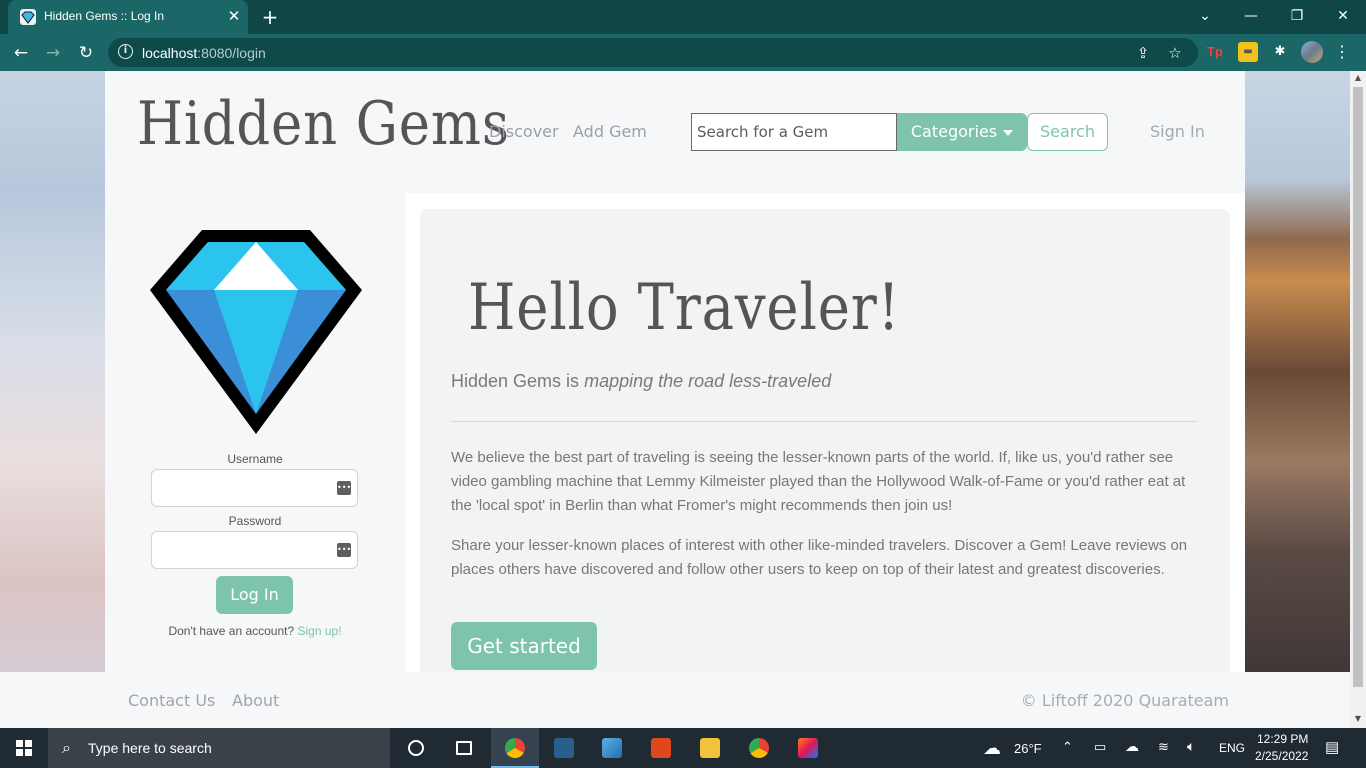 The image size is (1366, 768). I want to click on extension-tp-icon: Tp, so click(1215, 52).